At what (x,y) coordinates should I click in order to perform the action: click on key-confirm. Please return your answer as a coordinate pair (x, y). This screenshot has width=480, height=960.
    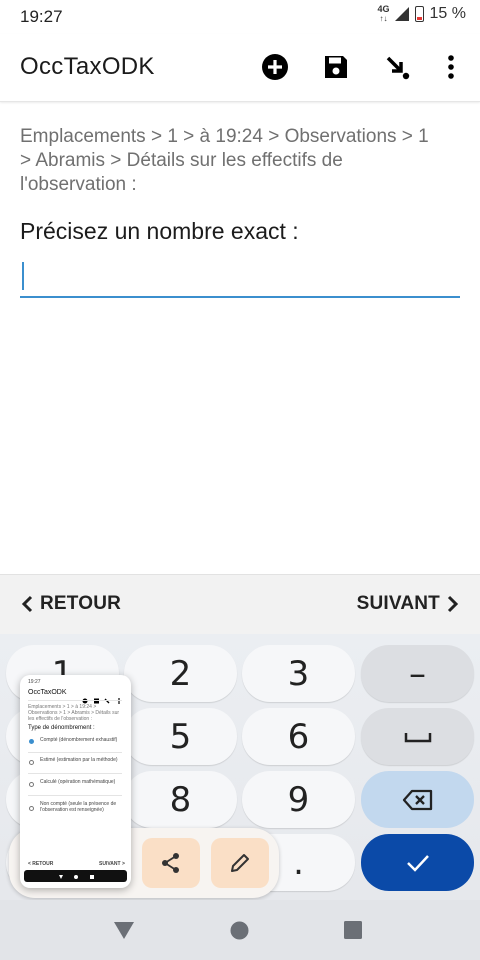
    Looking at the image, I should click on (417, 862).